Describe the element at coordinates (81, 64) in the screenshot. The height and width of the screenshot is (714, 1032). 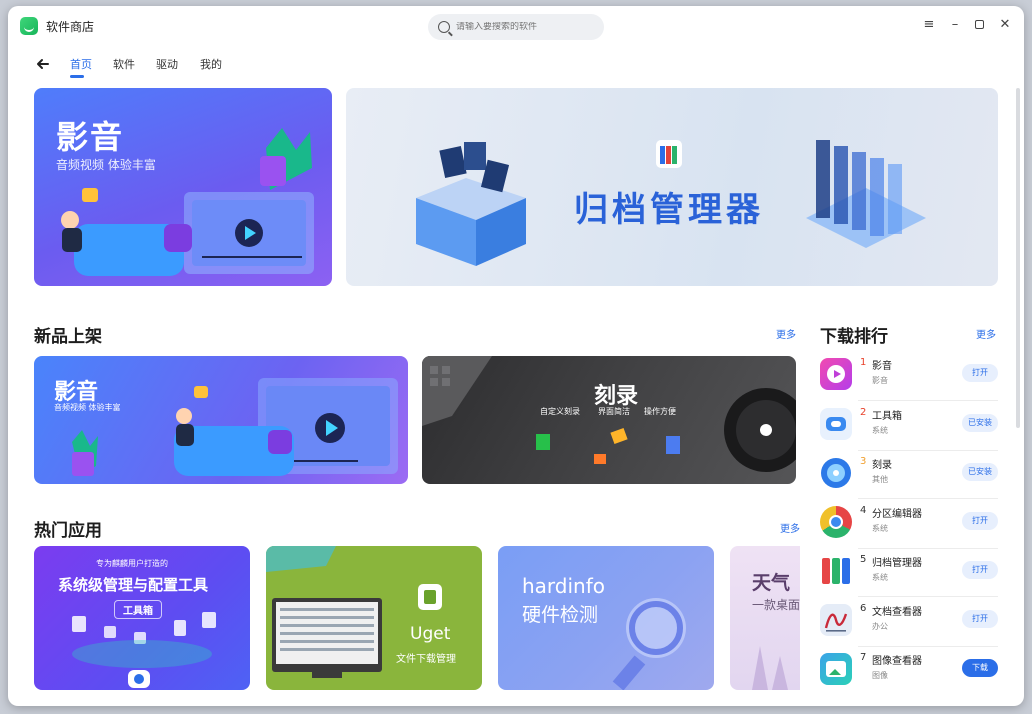
I see `tab-home: 首页` at that location.